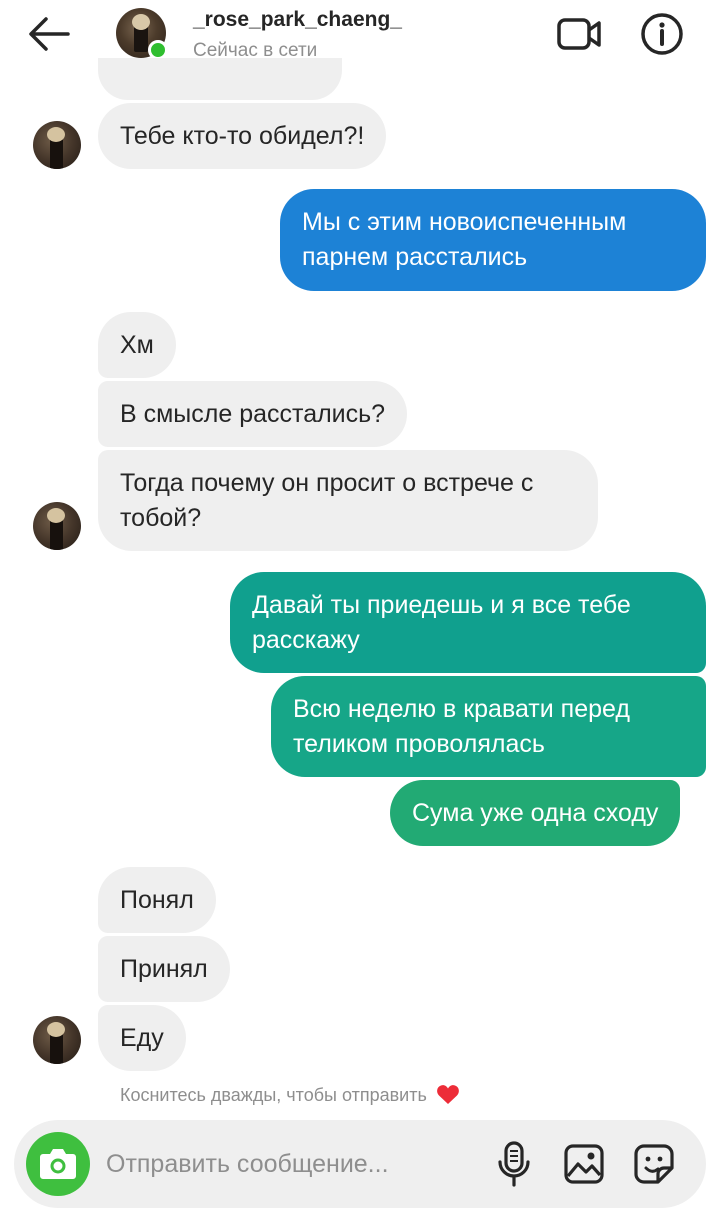 The width and height of the screenshot is (720, 1222). I want to click on gallery-icon, so click(584, 1164).